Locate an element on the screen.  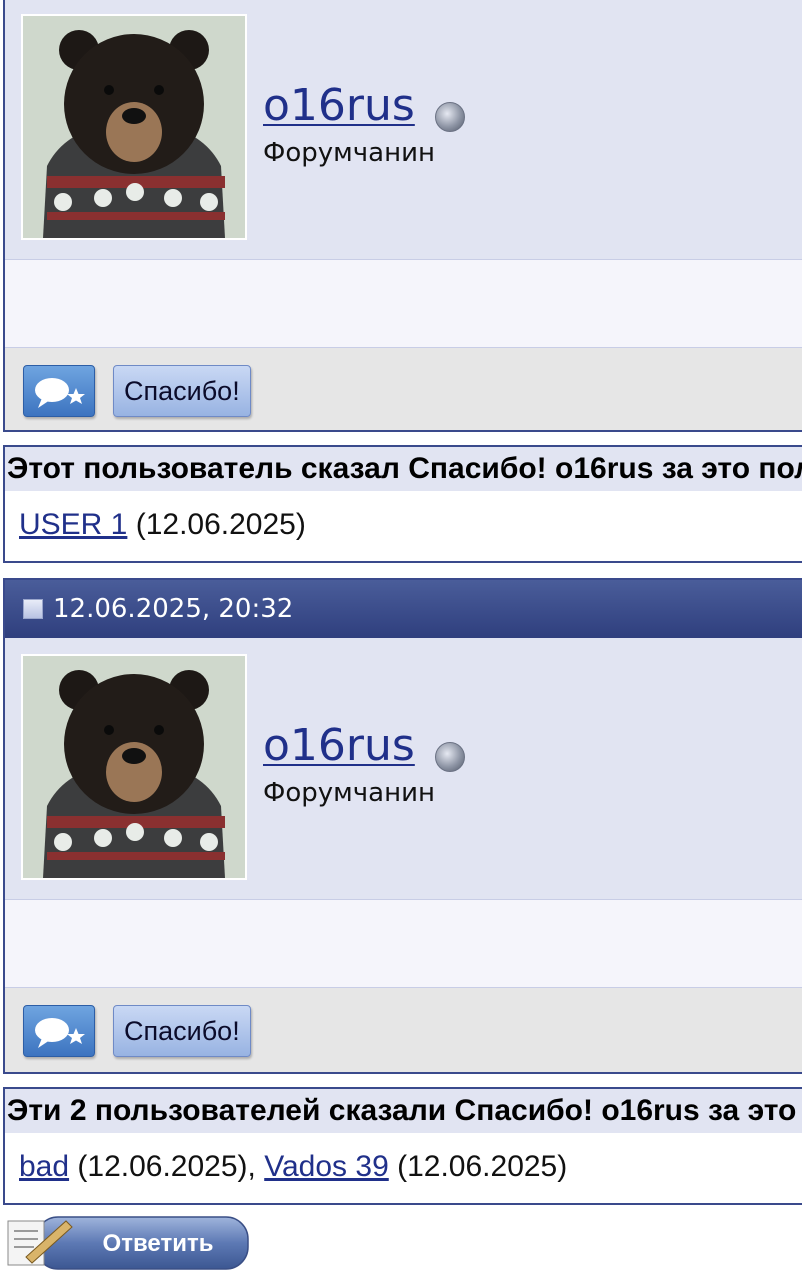
post-1-action-bar: Спасибо! is located at coordinates (403, 389).